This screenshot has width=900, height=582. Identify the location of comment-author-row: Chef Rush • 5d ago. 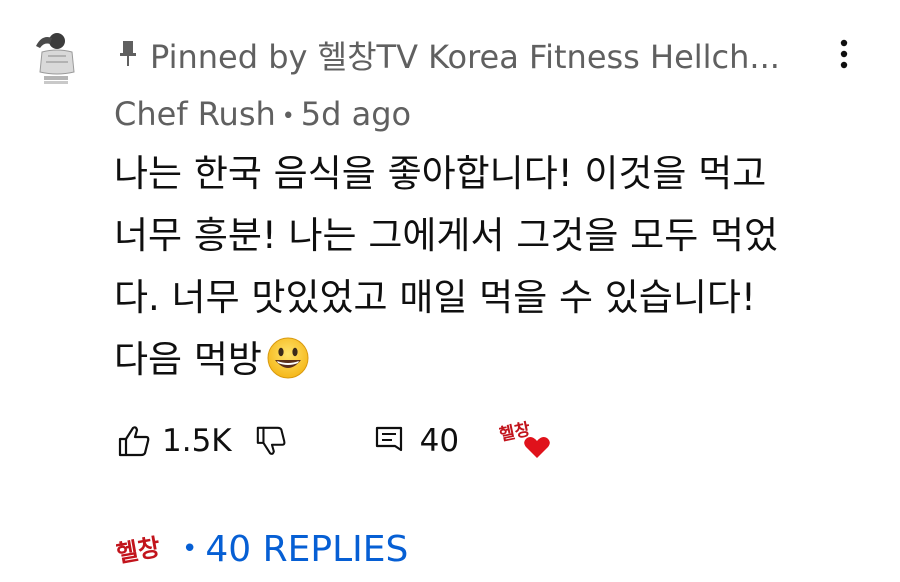
(262, 114).